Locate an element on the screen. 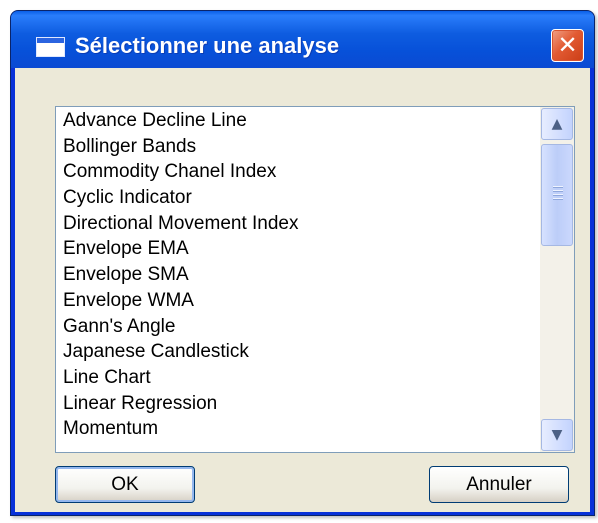 The image size is (598, 523). title-bar: Sélectionner une analyse ✕ is located at coordinates (302, 39).